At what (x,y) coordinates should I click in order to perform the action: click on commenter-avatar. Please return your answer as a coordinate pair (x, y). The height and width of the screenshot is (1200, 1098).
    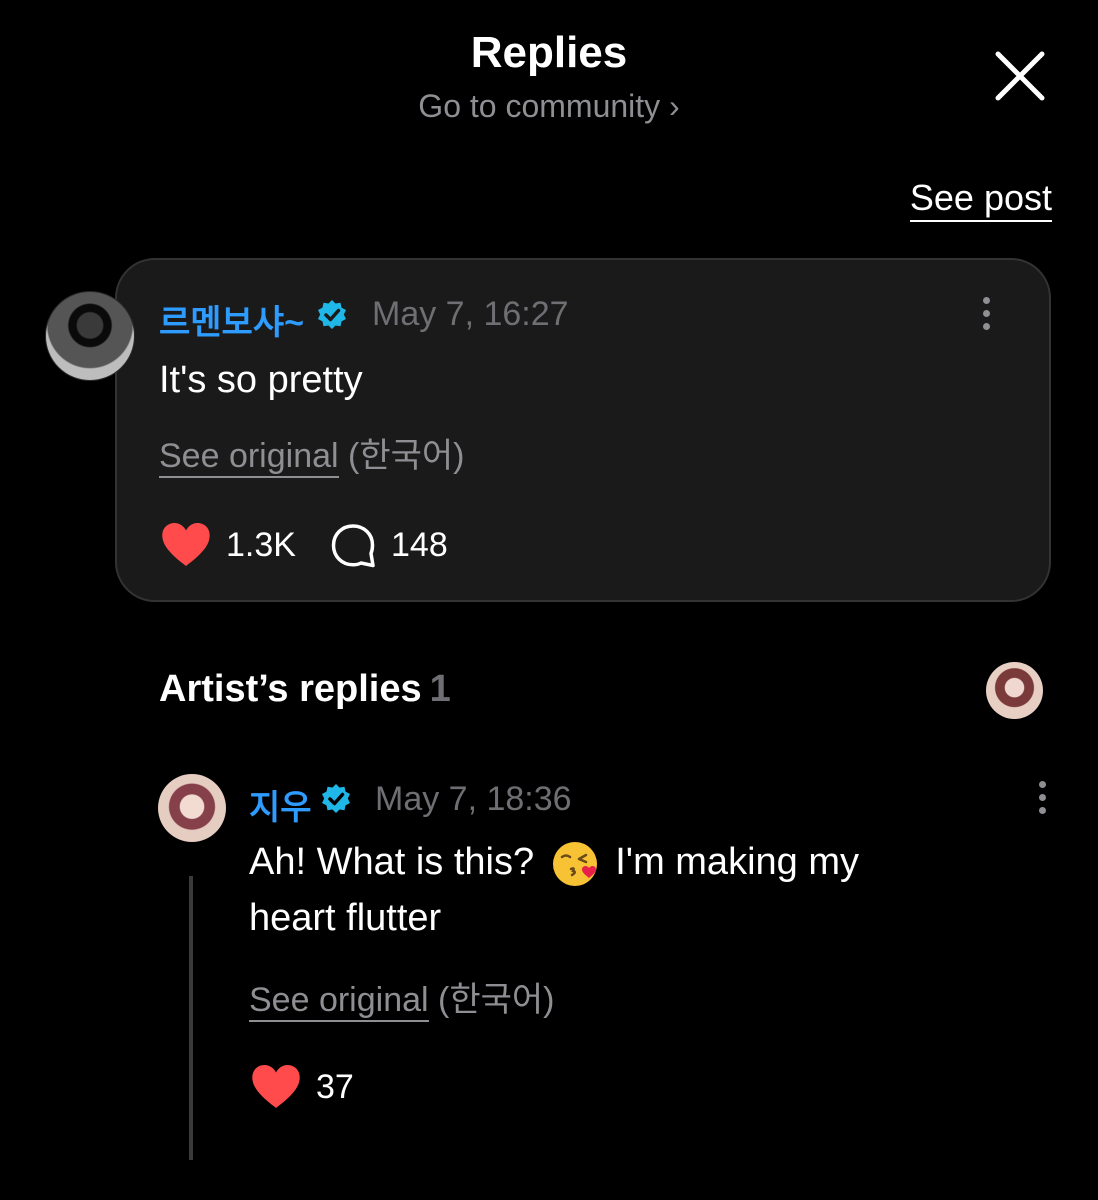
    Looking at the image, I should click on (90, 336).